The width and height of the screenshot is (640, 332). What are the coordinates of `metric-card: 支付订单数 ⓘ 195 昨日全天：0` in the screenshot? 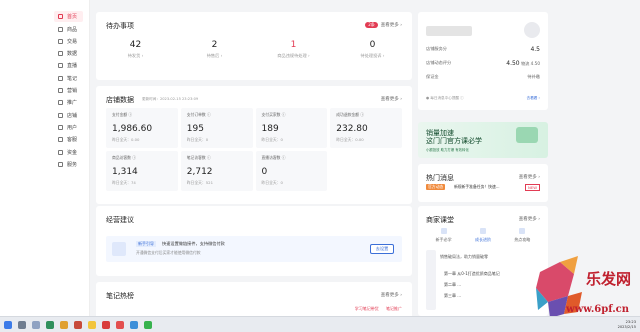 It's located at (216, 128).